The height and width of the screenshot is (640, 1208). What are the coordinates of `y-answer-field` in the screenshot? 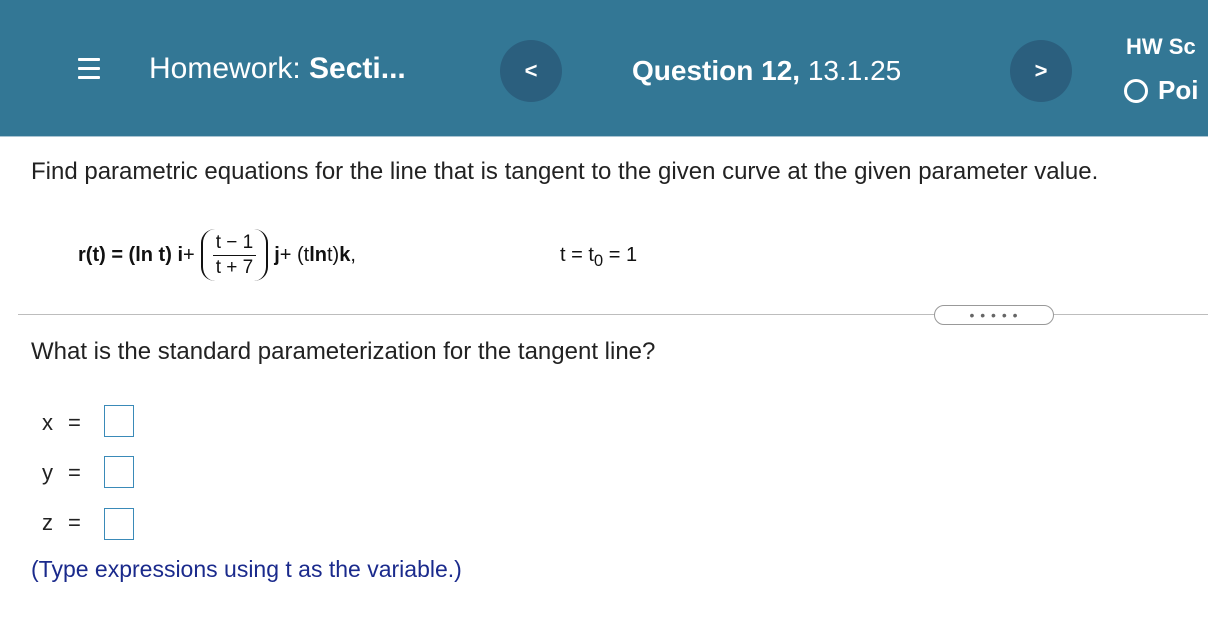 It's located at (119, 472).